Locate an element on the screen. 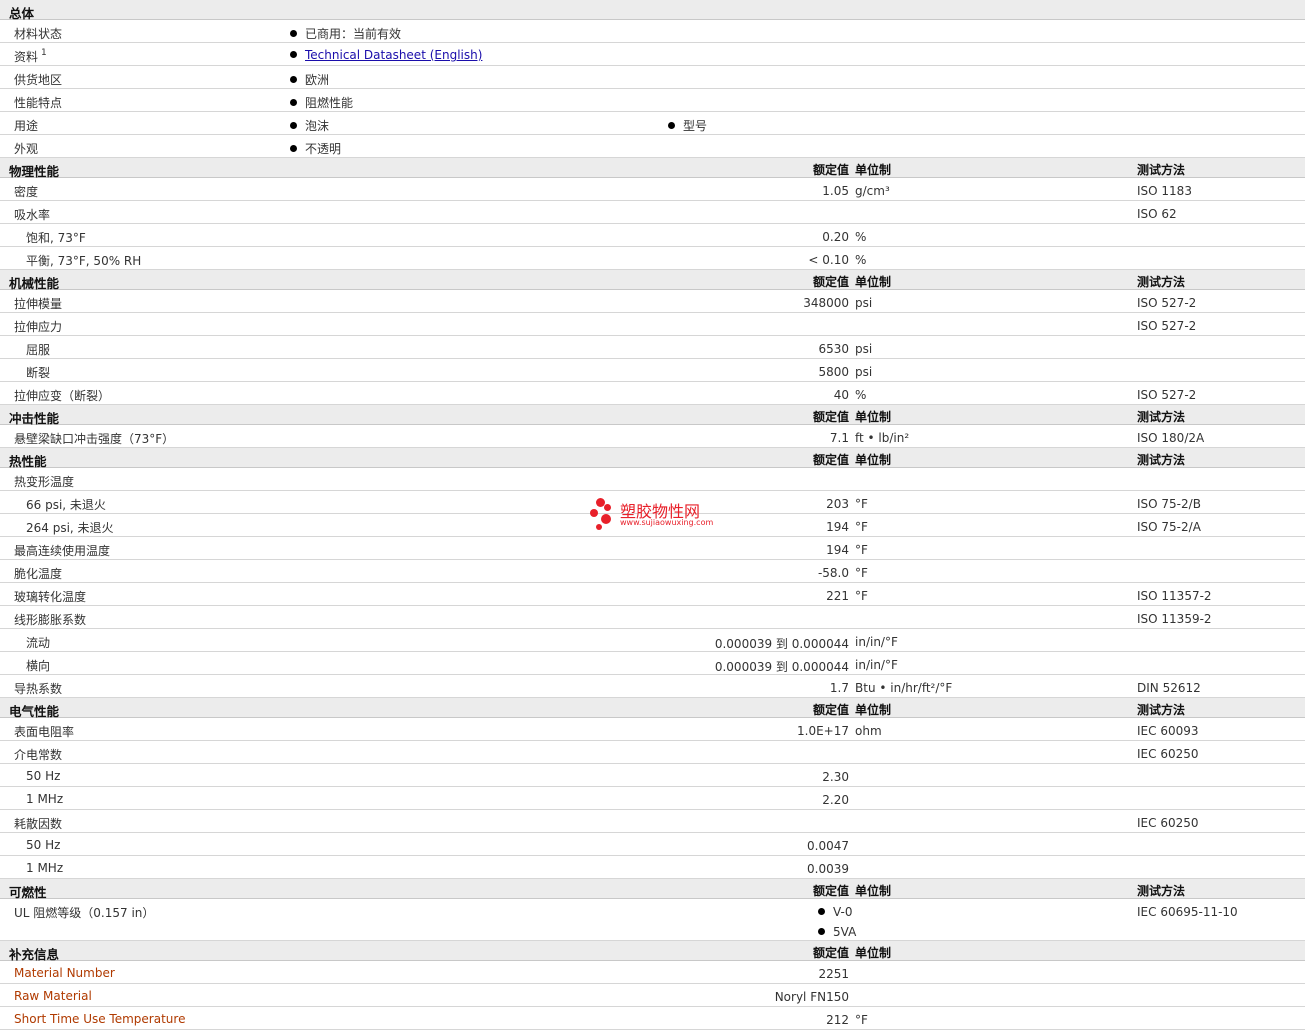  section-header-impact: 冲击性能 额定值 单位制 测试方法 is located at coordinates (652, 415).